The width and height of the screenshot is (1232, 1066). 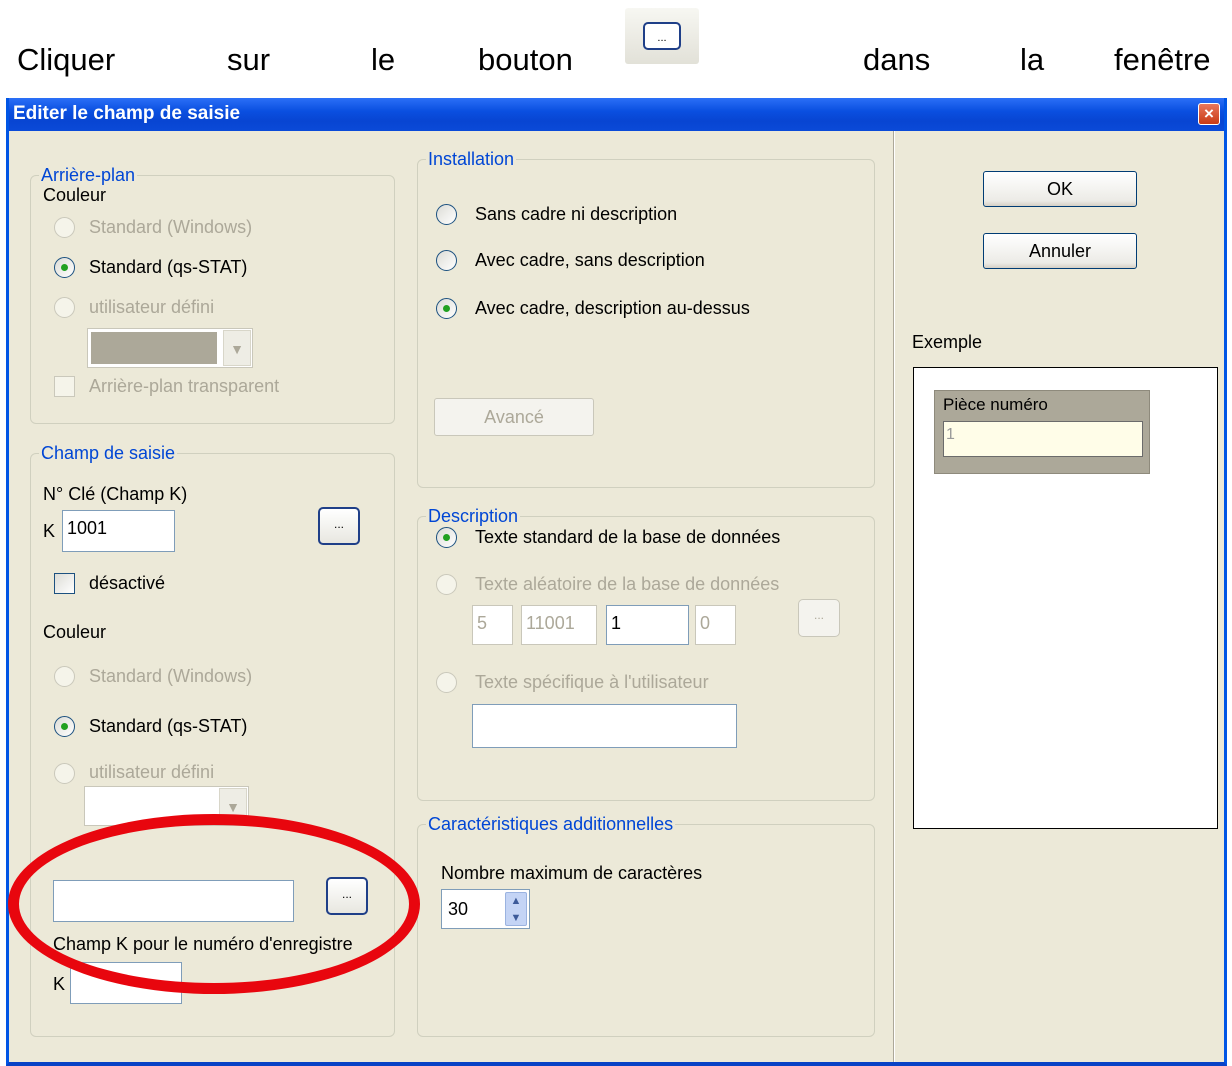 What do you see at coordinates (64, 773) in the screenshot?
I see `field-radio-user` at bounding box center [64, 773].